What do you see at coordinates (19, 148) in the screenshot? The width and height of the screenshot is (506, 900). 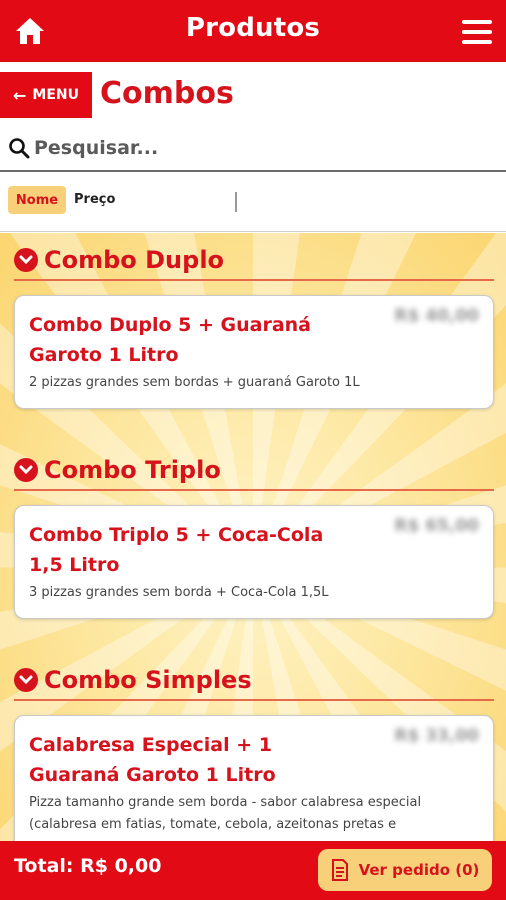 I see `search-icon` at bounding box center [19, 148].